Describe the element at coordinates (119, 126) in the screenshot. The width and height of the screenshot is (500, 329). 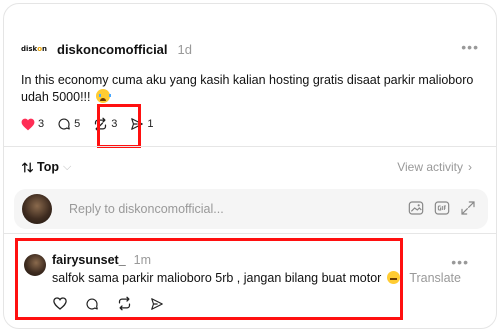
I see `repost-highlight-box` at that location.